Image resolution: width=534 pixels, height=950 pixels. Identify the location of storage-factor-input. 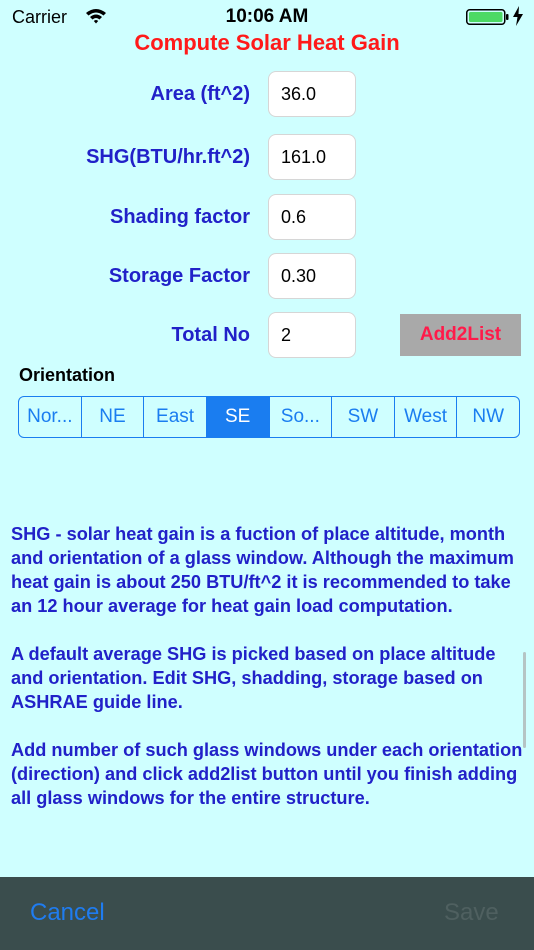
(312, 276).